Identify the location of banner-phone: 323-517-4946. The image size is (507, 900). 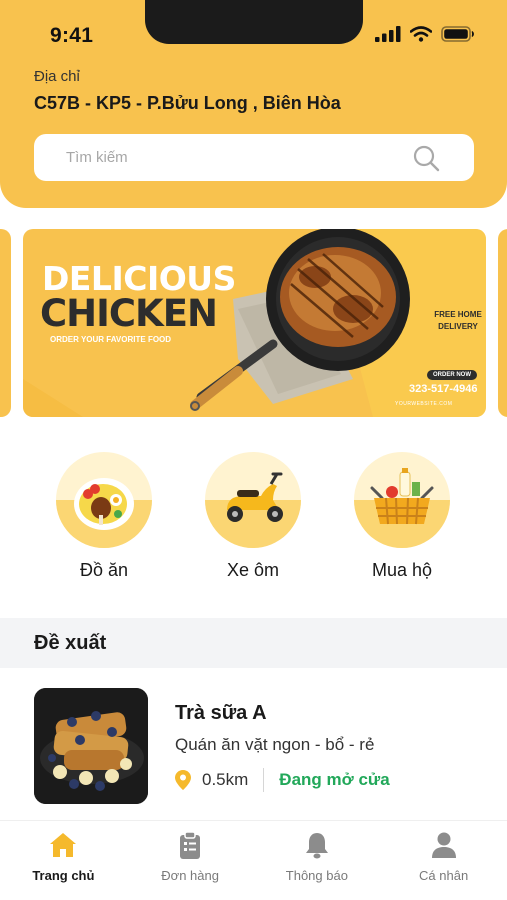
(443, 389).